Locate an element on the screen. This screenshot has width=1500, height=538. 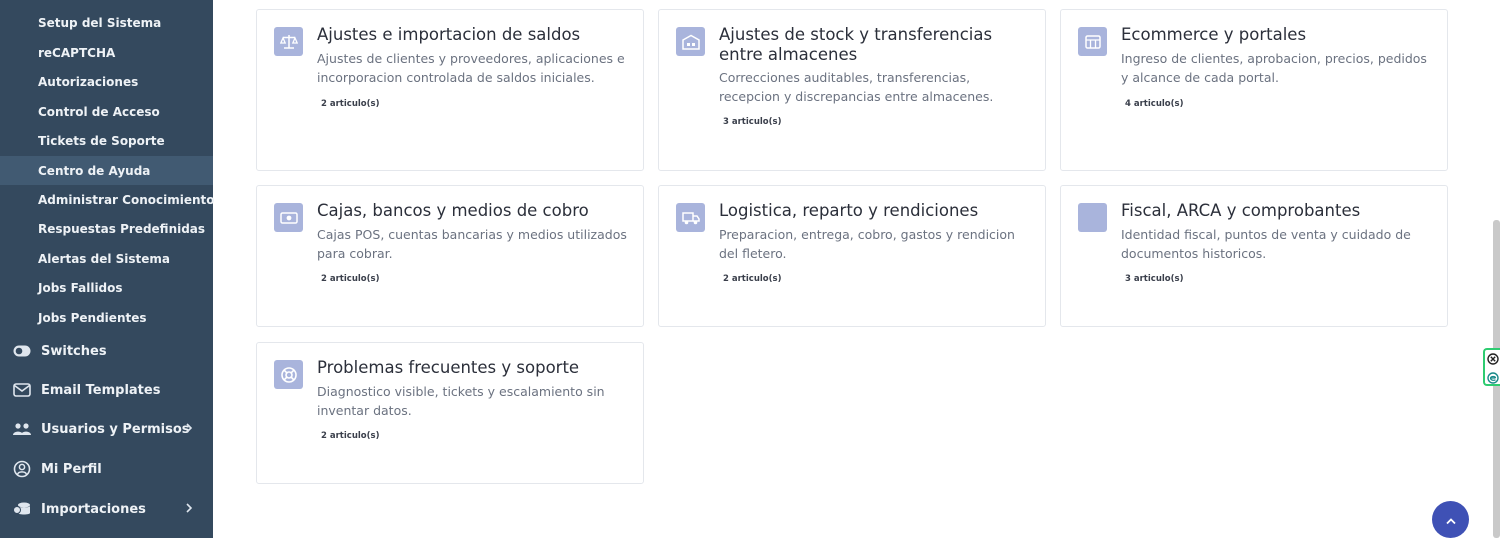
category-title: Problemas frecuentes y soporte is located at coordinates (448, 367).